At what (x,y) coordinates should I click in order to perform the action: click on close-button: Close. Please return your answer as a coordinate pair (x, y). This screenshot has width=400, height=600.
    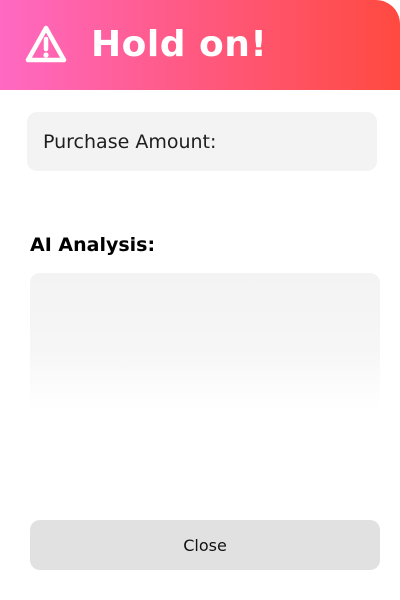
    Looking at the image, I should click on (205, 545).